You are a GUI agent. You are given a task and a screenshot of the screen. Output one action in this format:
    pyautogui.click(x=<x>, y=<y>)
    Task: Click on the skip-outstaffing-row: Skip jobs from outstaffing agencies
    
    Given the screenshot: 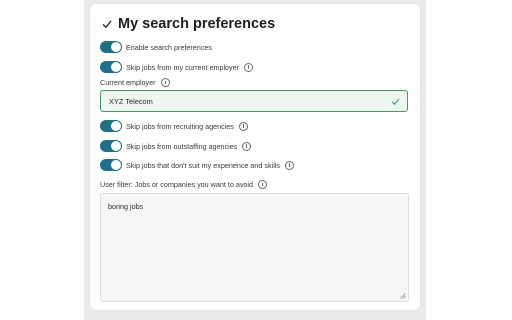 What is the action you would take?
    pyautogui.click(x=176, y=146)
    